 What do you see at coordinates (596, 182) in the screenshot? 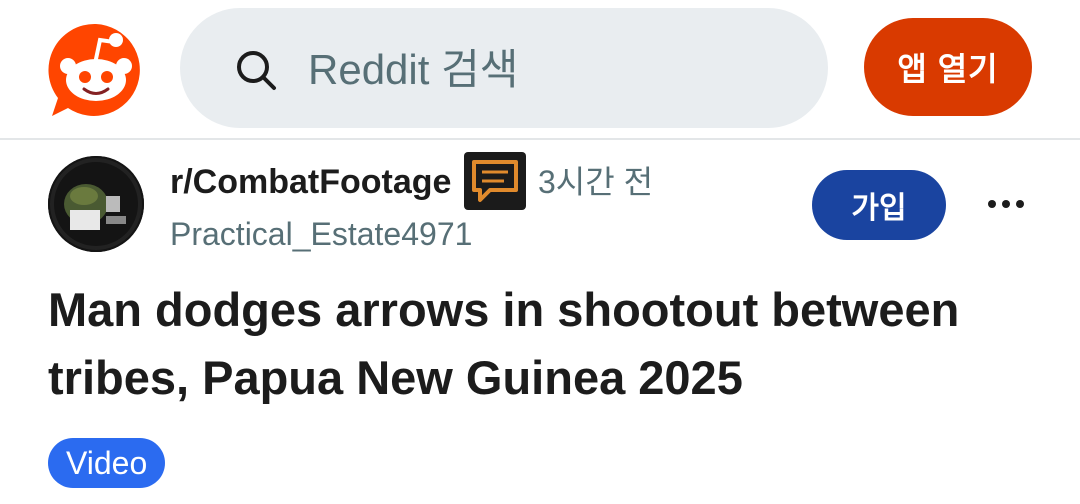
I see `post-time: 3시간 전` at bounding box center [596, 182].